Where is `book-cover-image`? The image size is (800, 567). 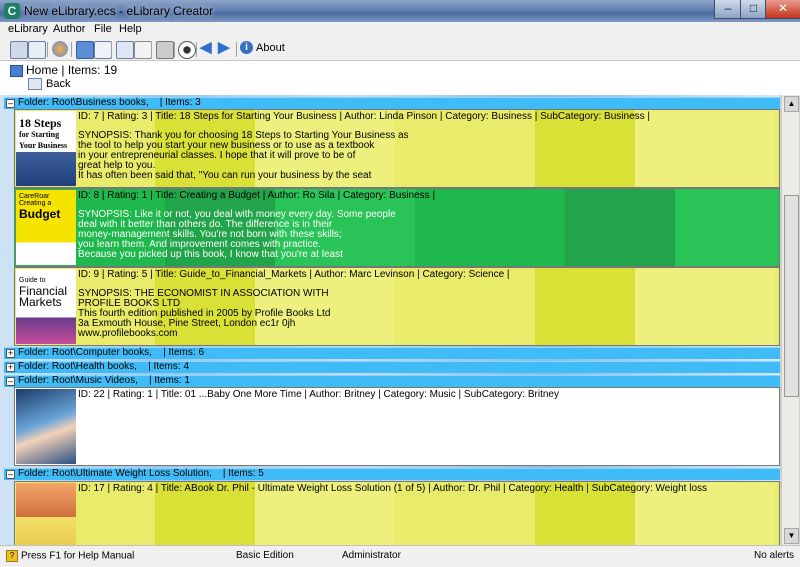 book-cover-image is located at coordinates (46, 514).